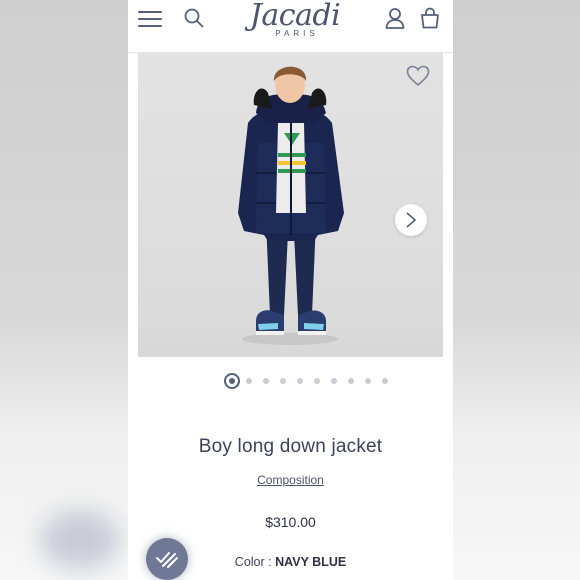 The width and height of the screenshot is (580, 580). I want to click on seller-check-badge-icon, so click(167, 560).